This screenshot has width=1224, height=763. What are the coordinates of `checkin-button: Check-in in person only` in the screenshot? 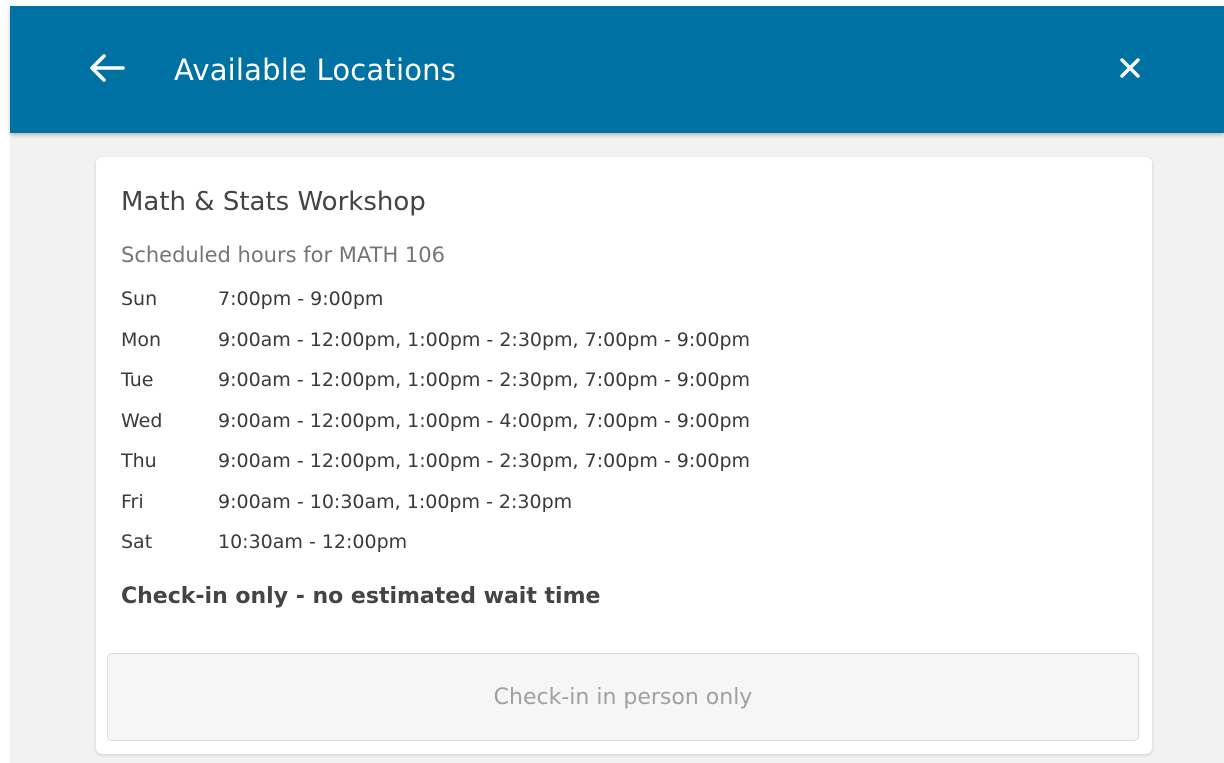 It's located at (623, 697).